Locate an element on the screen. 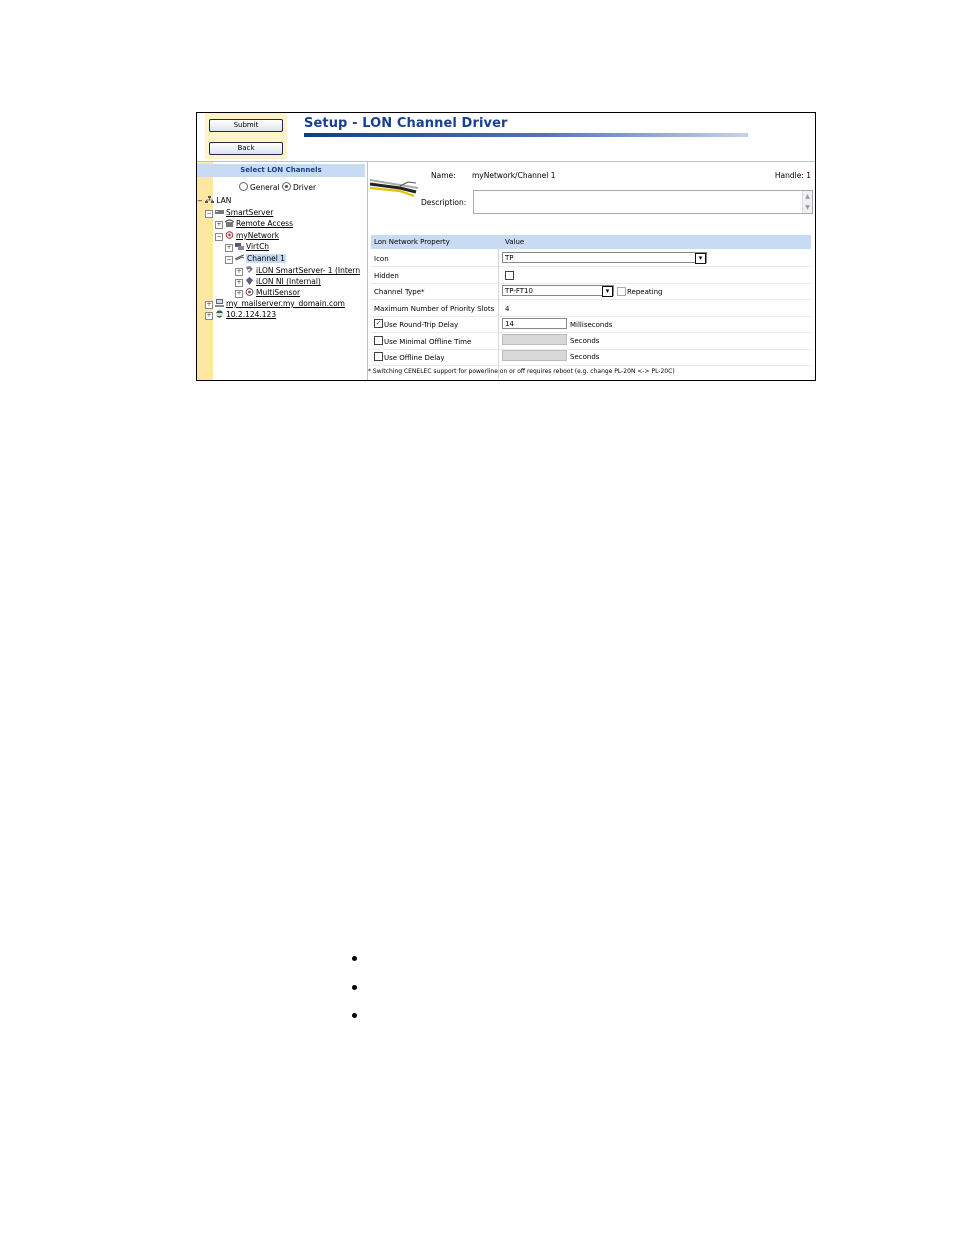 This screenshot has width=954, height=1235. properties-grid-header: Lon Network Property Value is located at coordinates (591, 242).